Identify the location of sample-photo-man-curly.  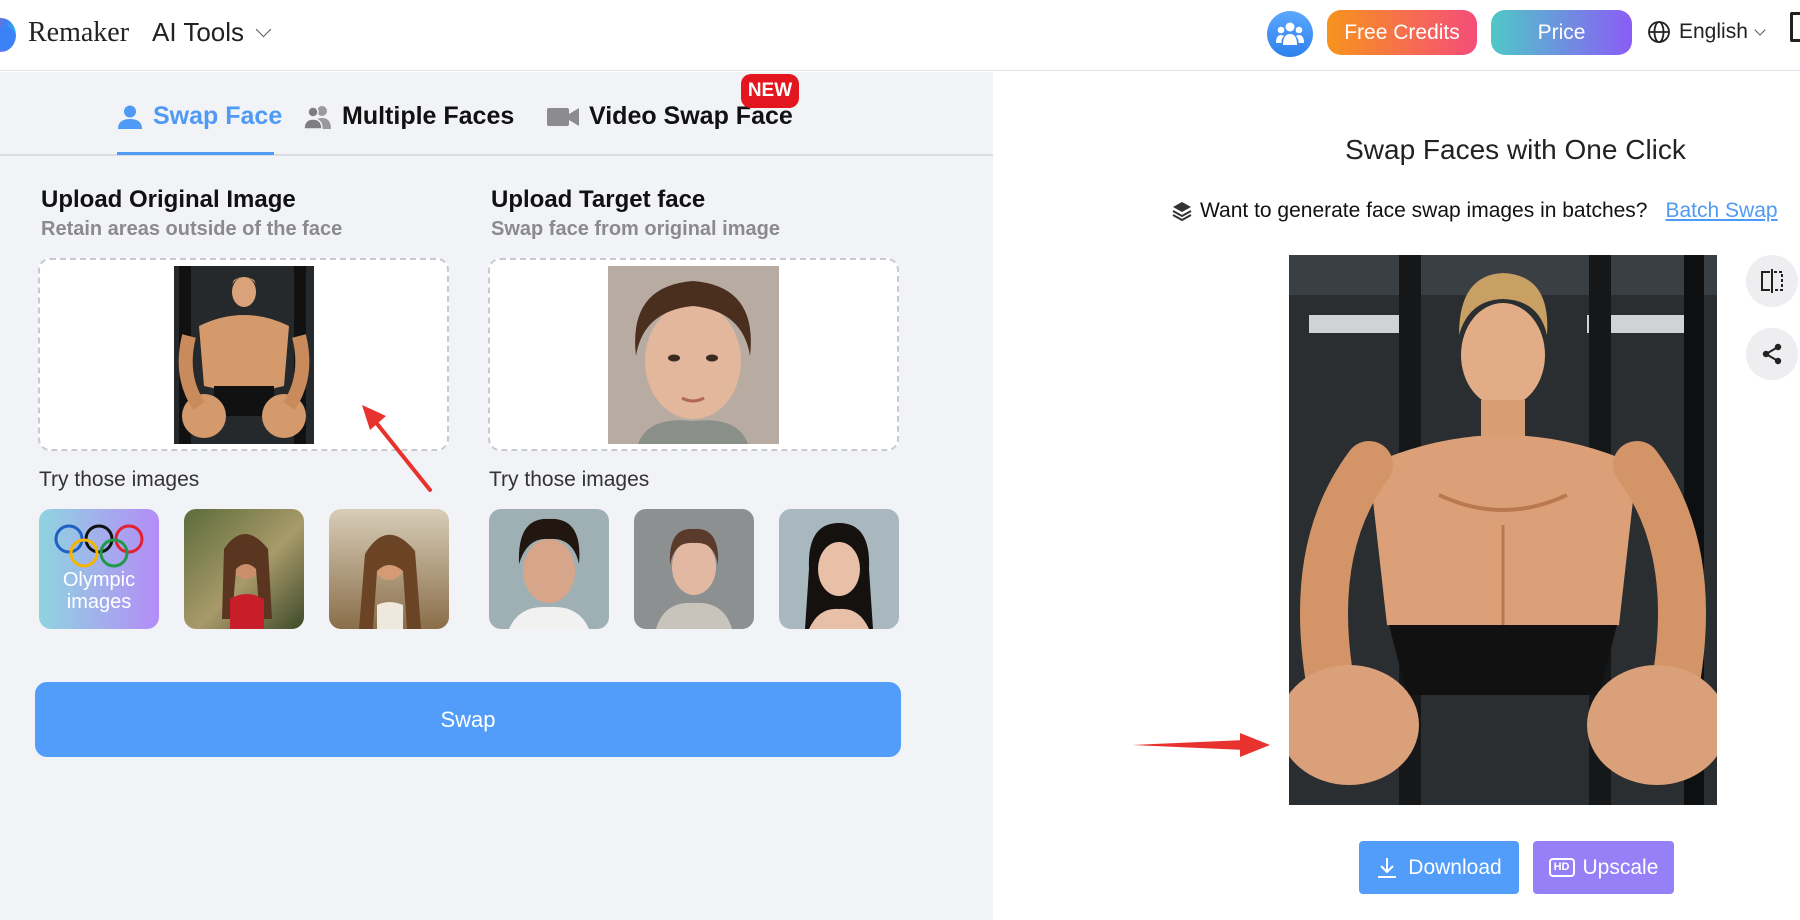
(549, 573).